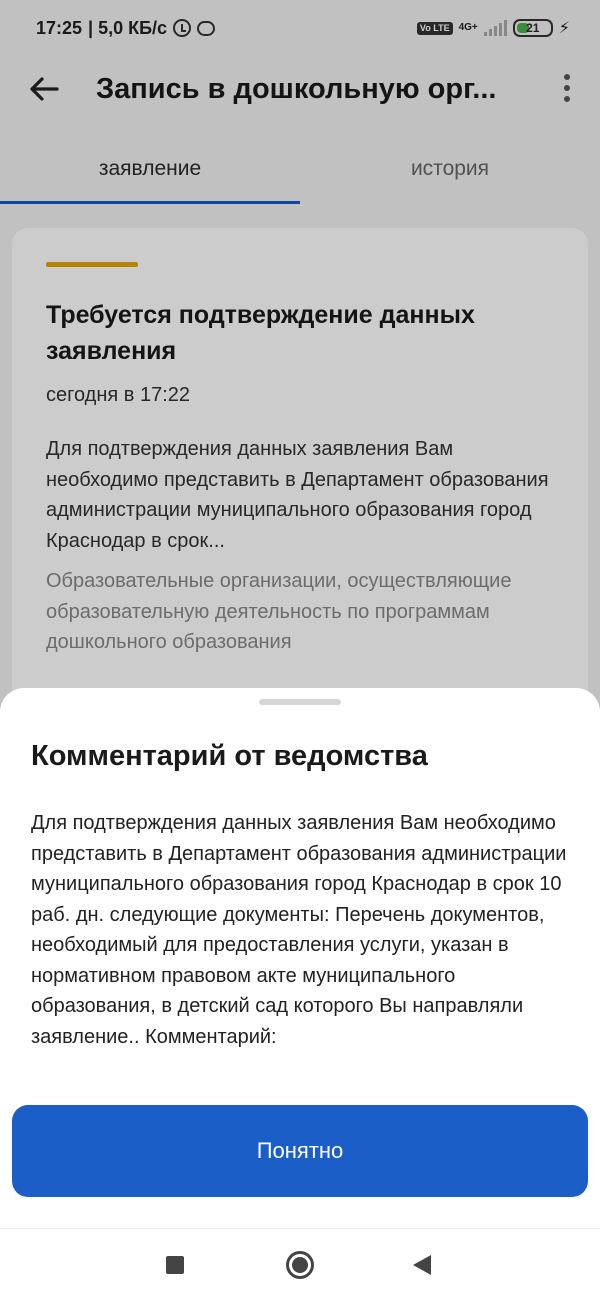 This screenshot has height=1299, width=600. I want to click on home-button, so click(300, 1264).